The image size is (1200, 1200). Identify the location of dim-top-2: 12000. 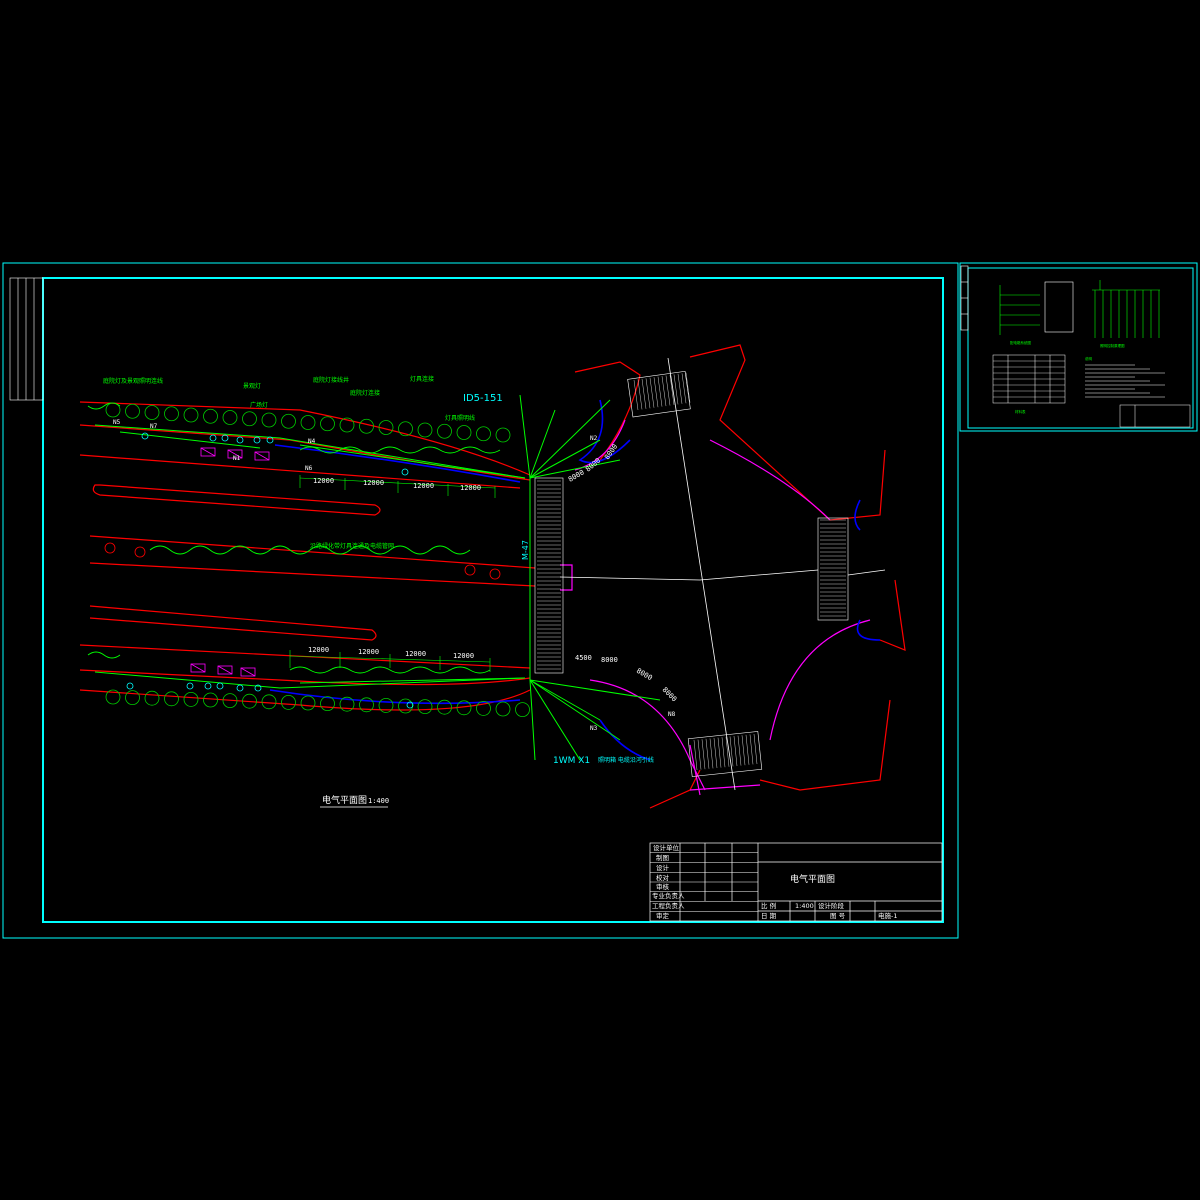
(373, 483).